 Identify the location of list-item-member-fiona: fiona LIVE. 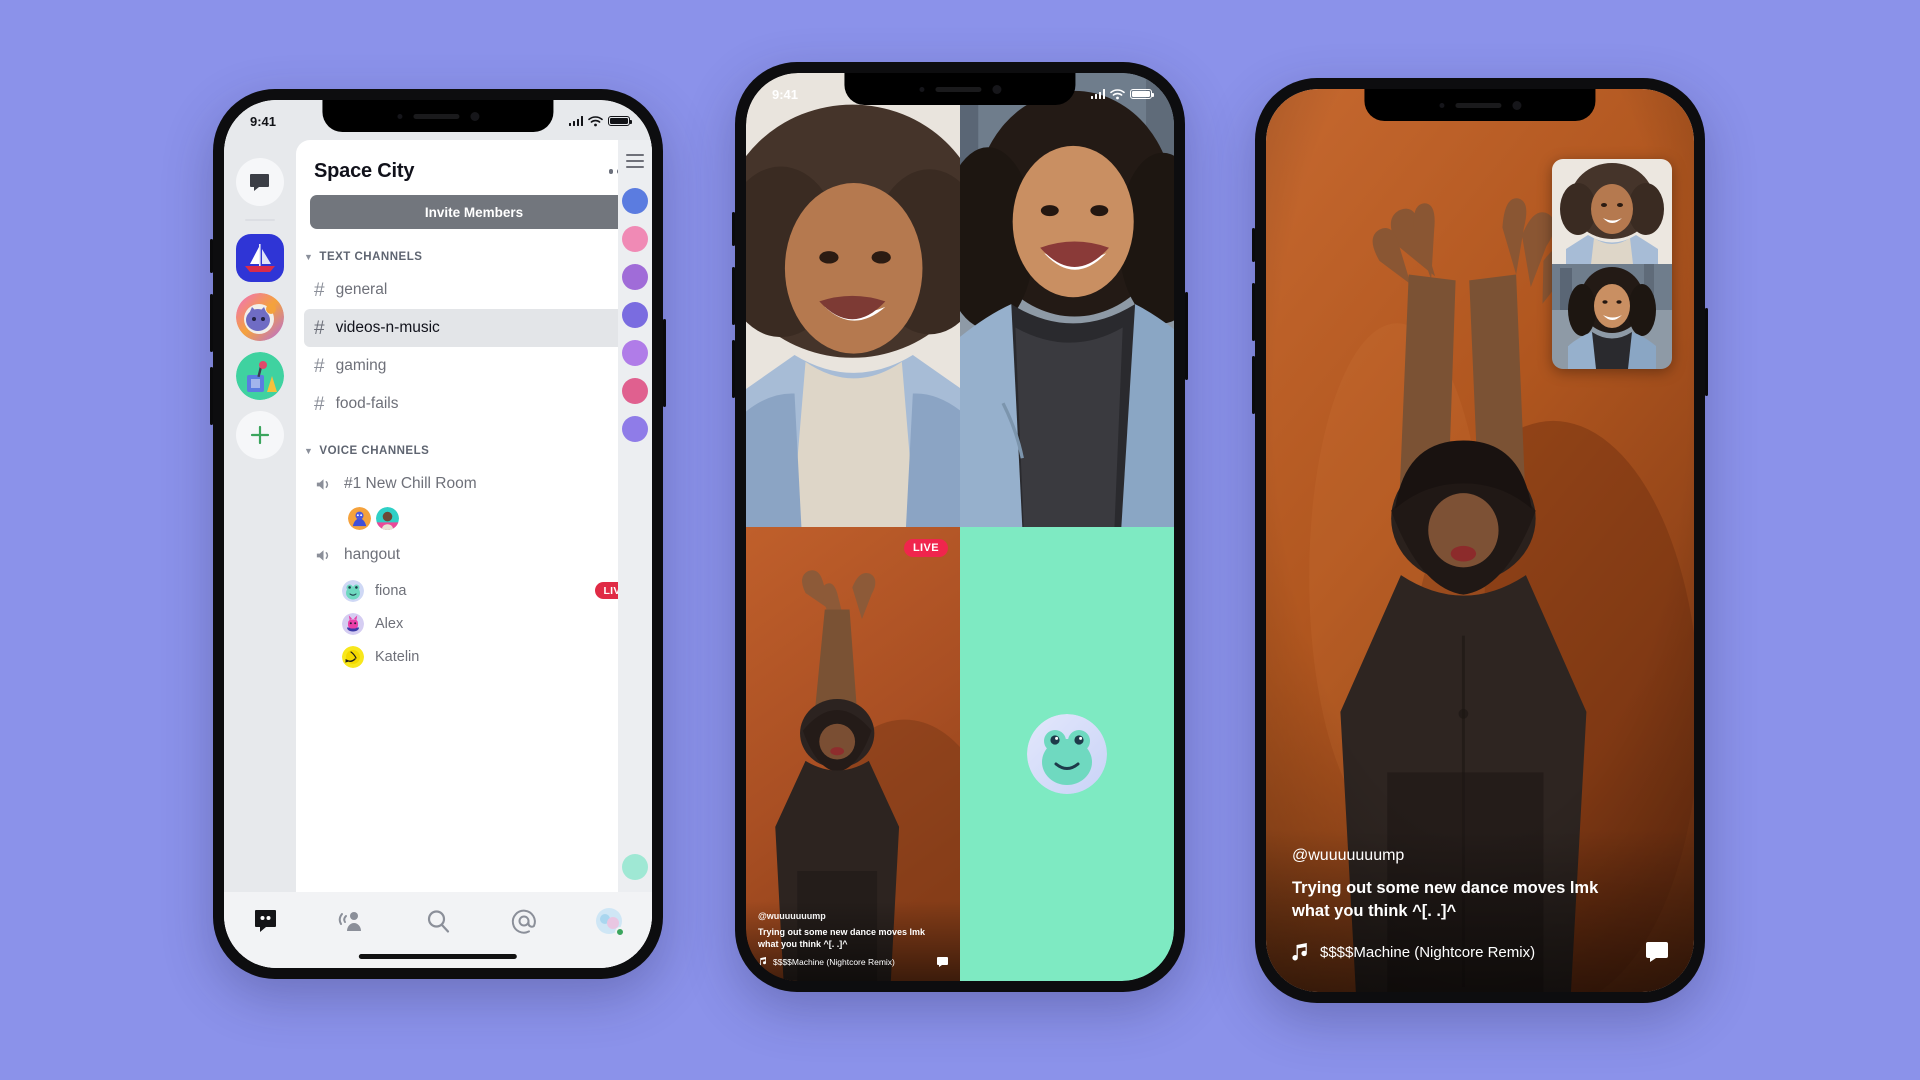
(474, 590).